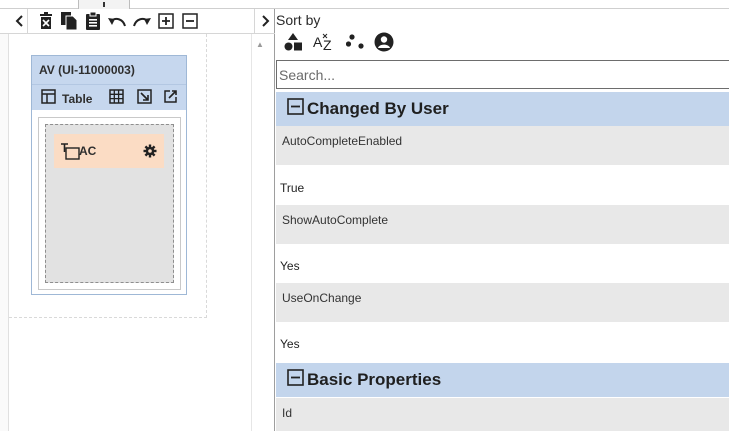  Describe the element at coordinates (70, 154) in the screenshot. I see `textbox-icon` at that location.